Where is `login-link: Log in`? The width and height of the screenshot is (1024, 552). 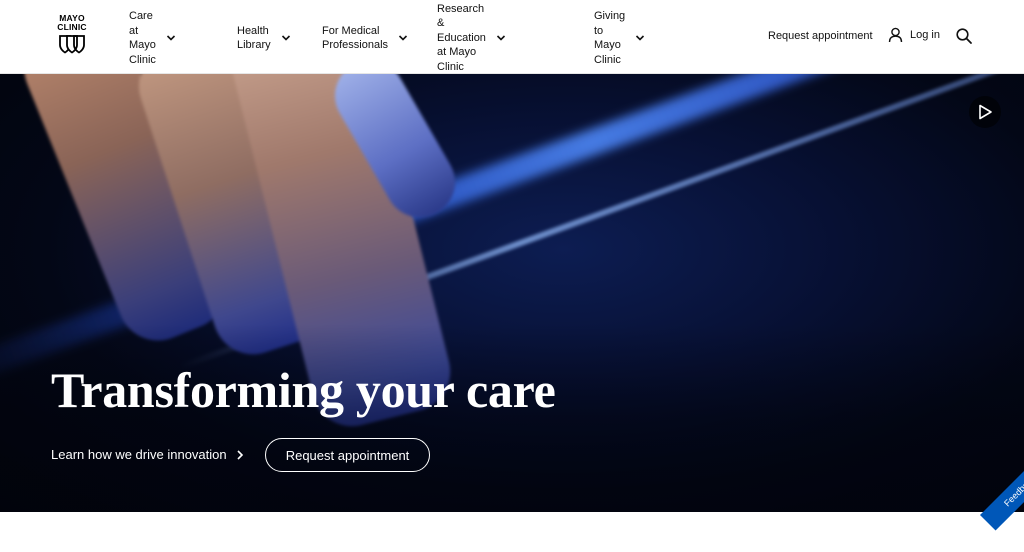
login-link: Log in is located at coordinates (914, 35).